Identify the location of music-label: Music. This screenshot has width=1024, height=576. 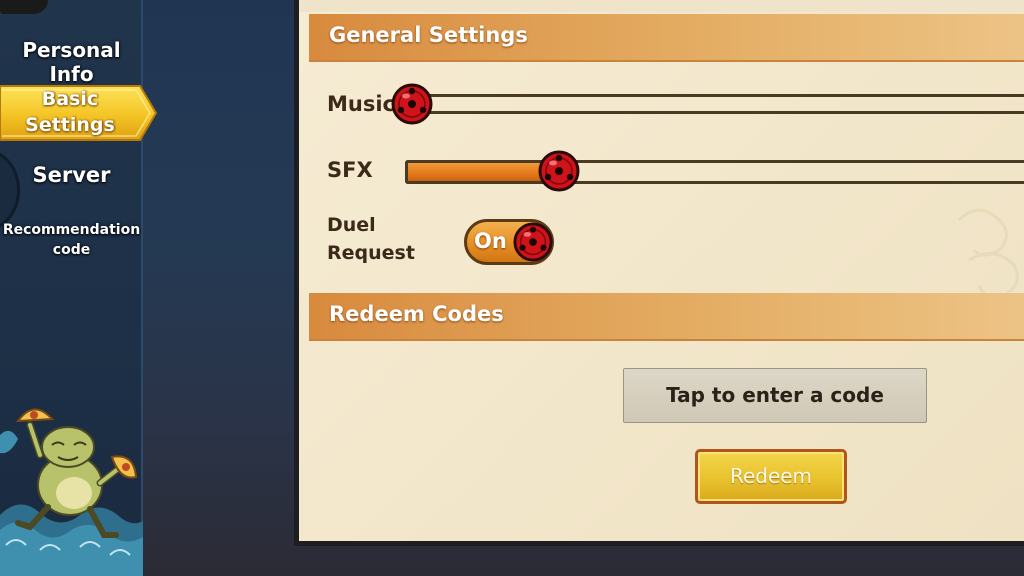
(361, 104).